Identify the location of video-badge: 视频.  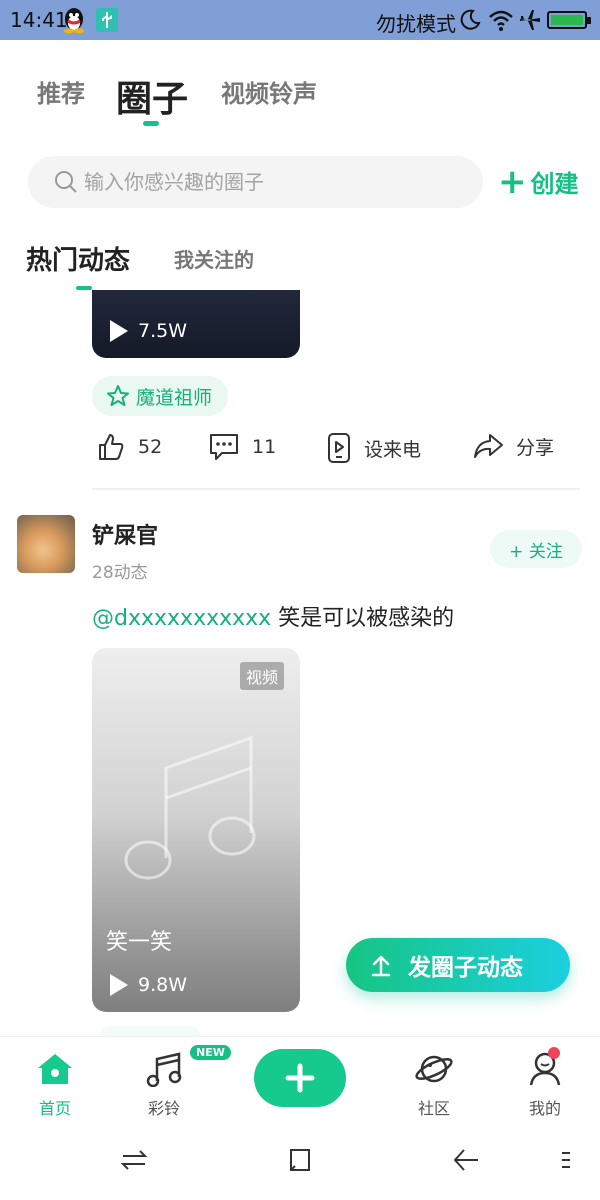
(261, 676).